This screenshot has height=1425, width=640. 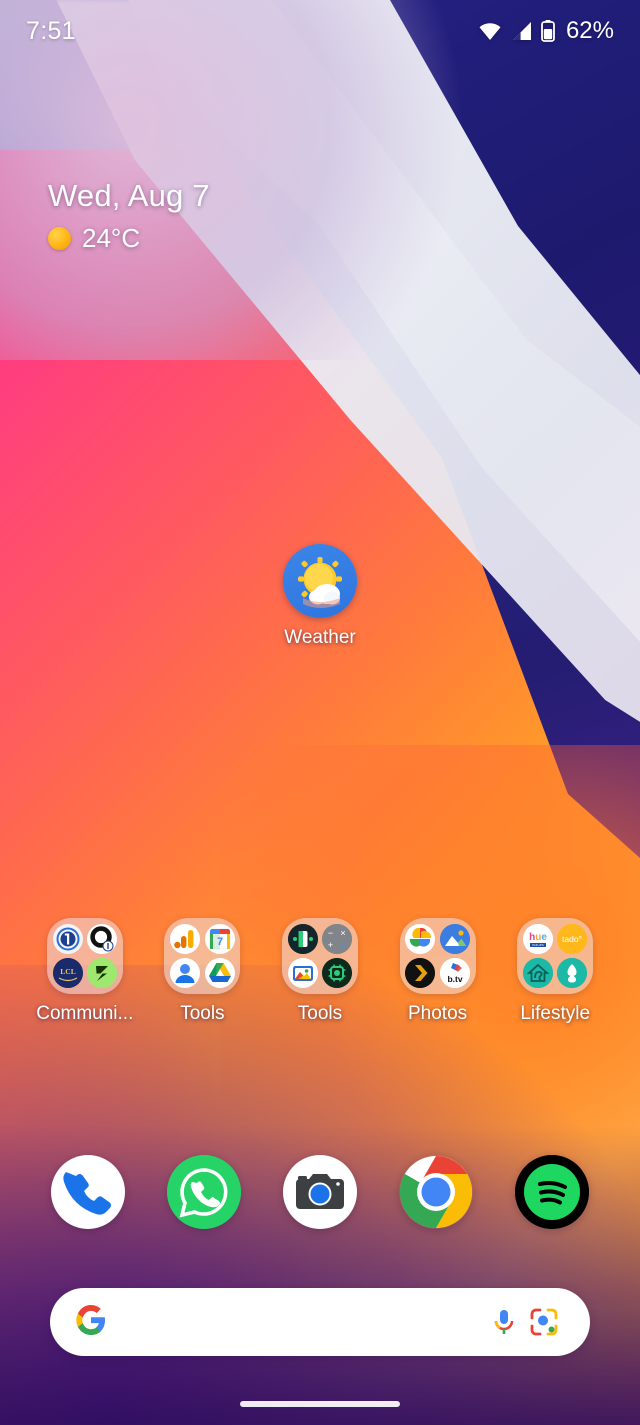 What do you see at coordinates (552, 1192) in the screenshot?
I see `dock-app-spotify` at bounding box center [552, 1192].